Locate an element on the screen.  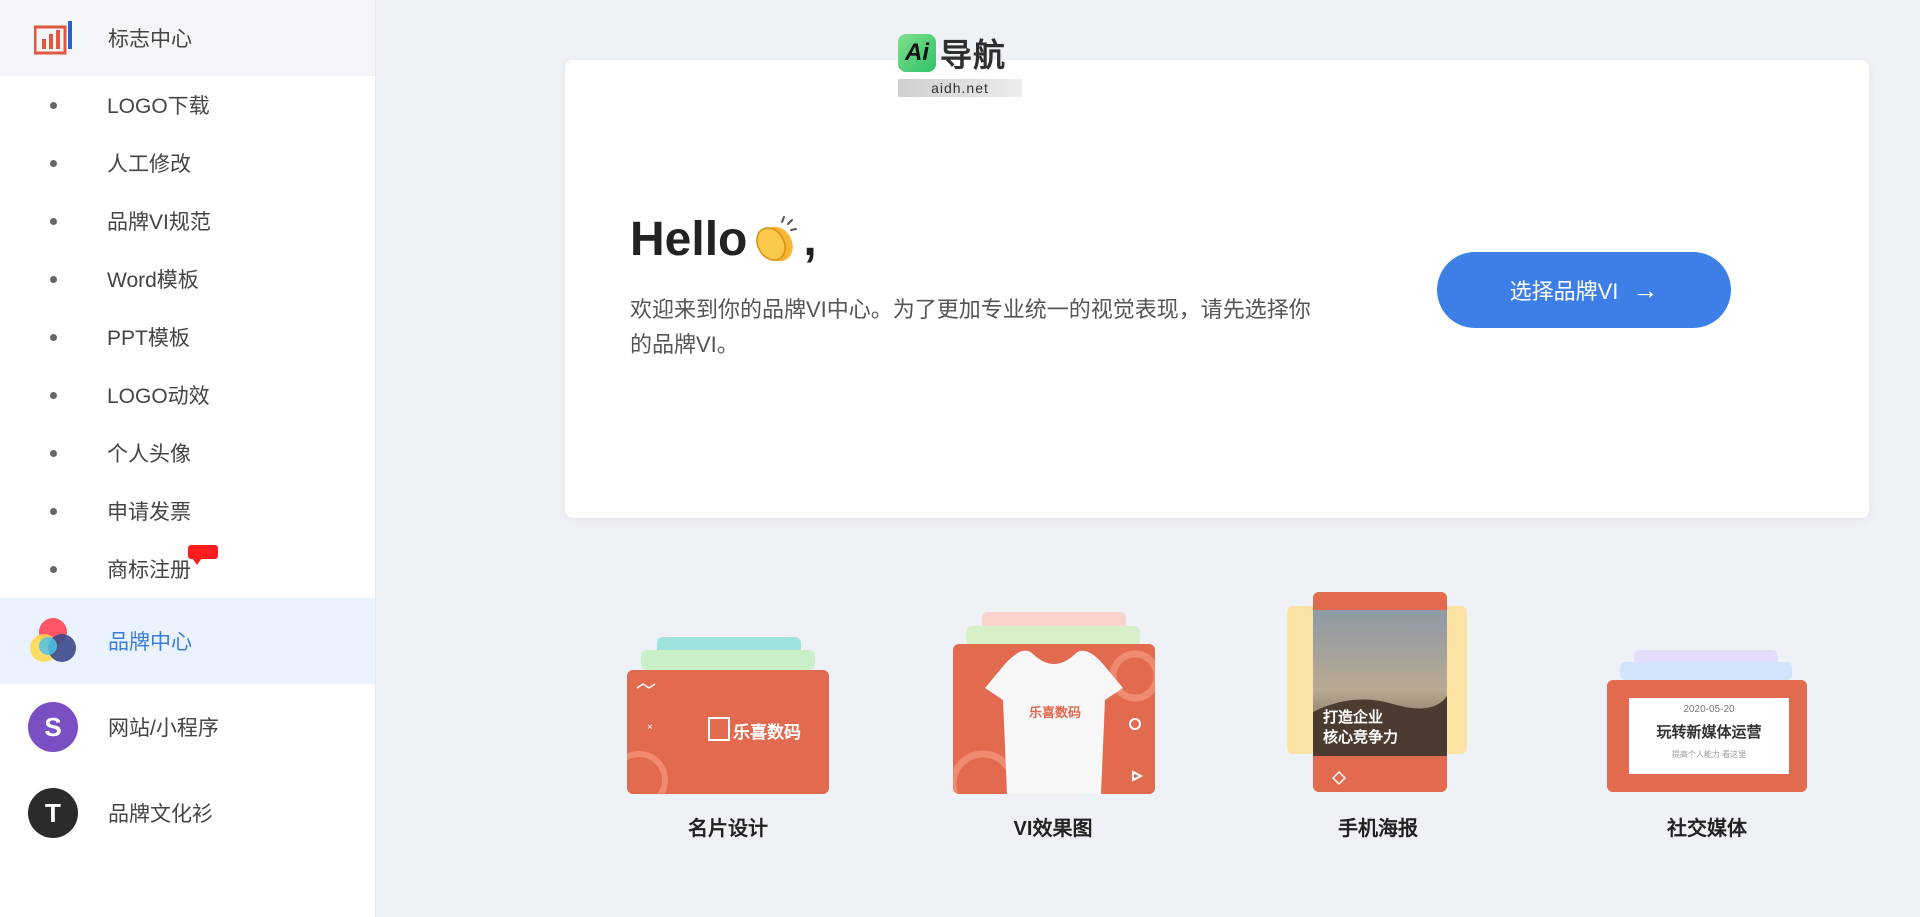
social-headline: 玩转新媒体运营 is located at coordinates (1709, 732).